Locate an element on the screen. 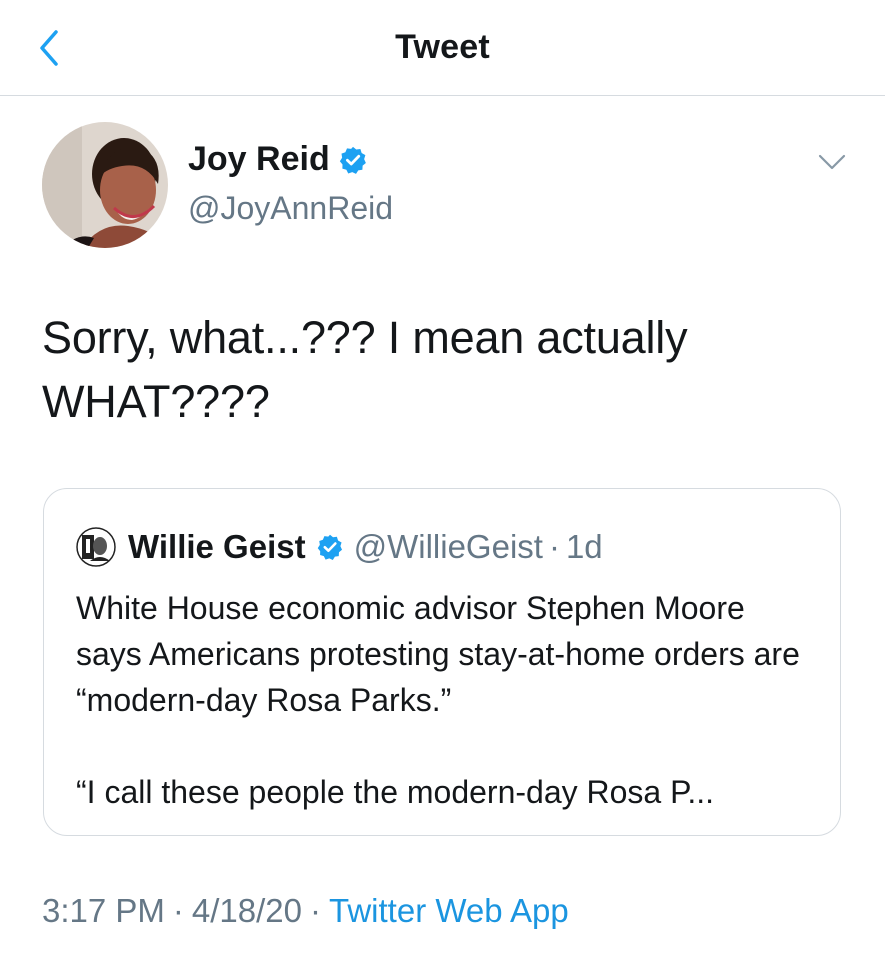 Image resolution: width=885 pixels, height=960 pixels. tweet-date: 4/18/20 is located at coordinates (247, 910).